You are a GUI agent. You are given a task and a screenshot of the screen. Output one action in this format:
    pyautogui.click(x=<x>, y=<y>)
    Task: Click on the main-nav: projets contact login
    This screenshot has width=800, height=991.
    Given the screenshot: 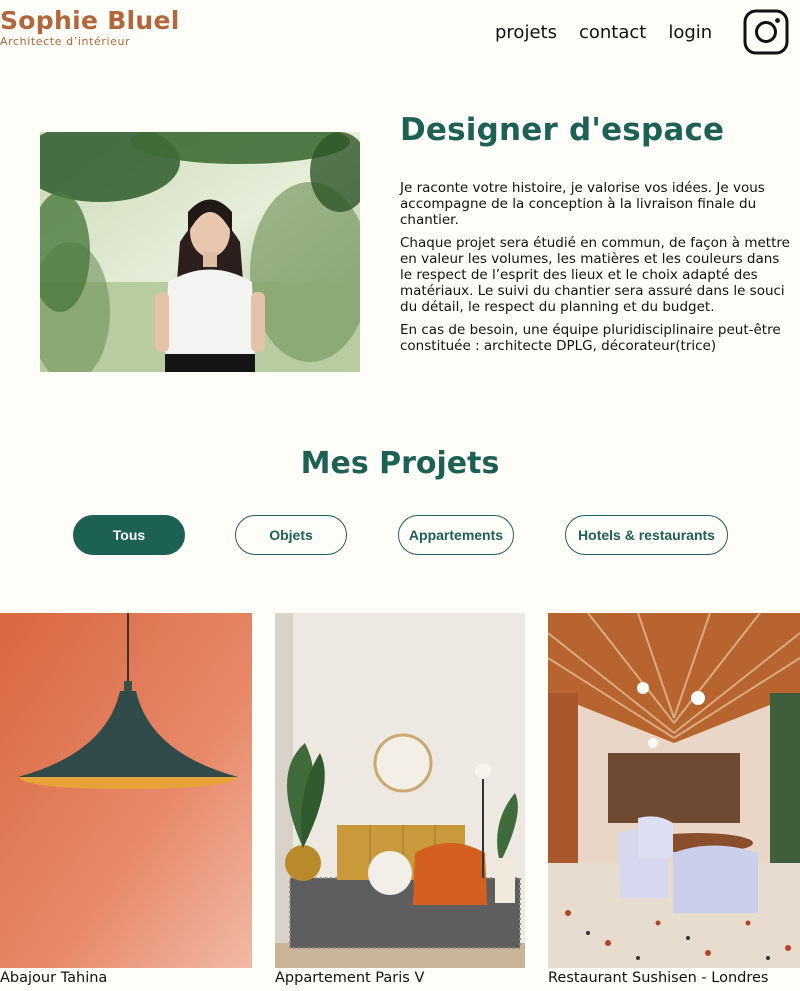 What is the action you would take?
    pyautogui.click(x=603, y=33)
    